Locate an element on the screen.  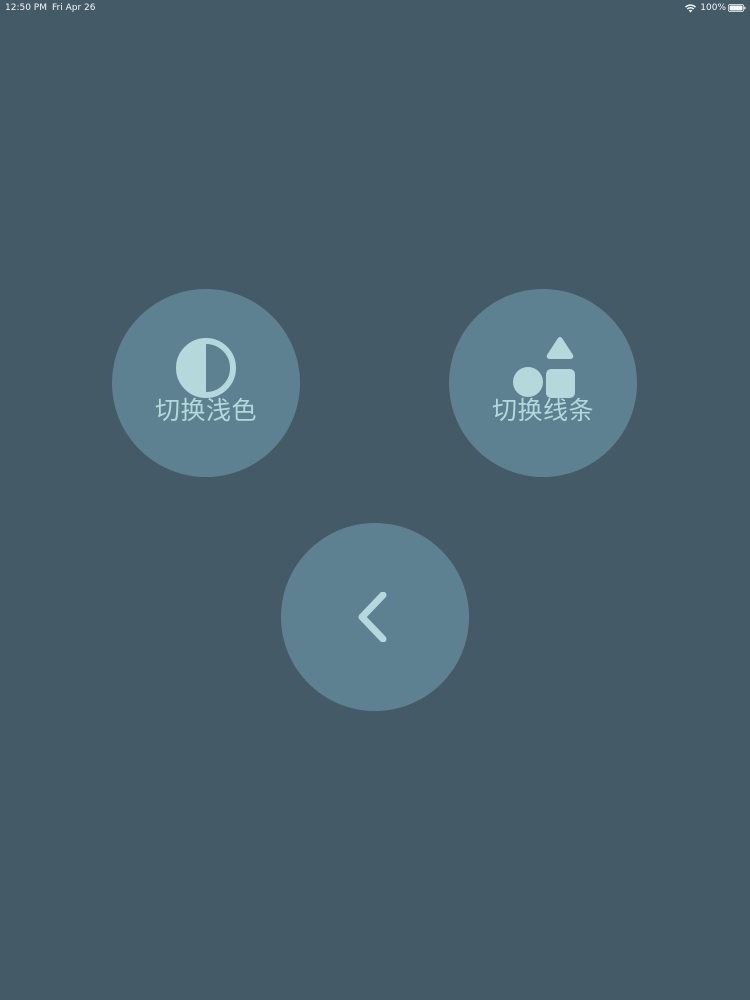
battery-icon is located at coordinates (737, 8).